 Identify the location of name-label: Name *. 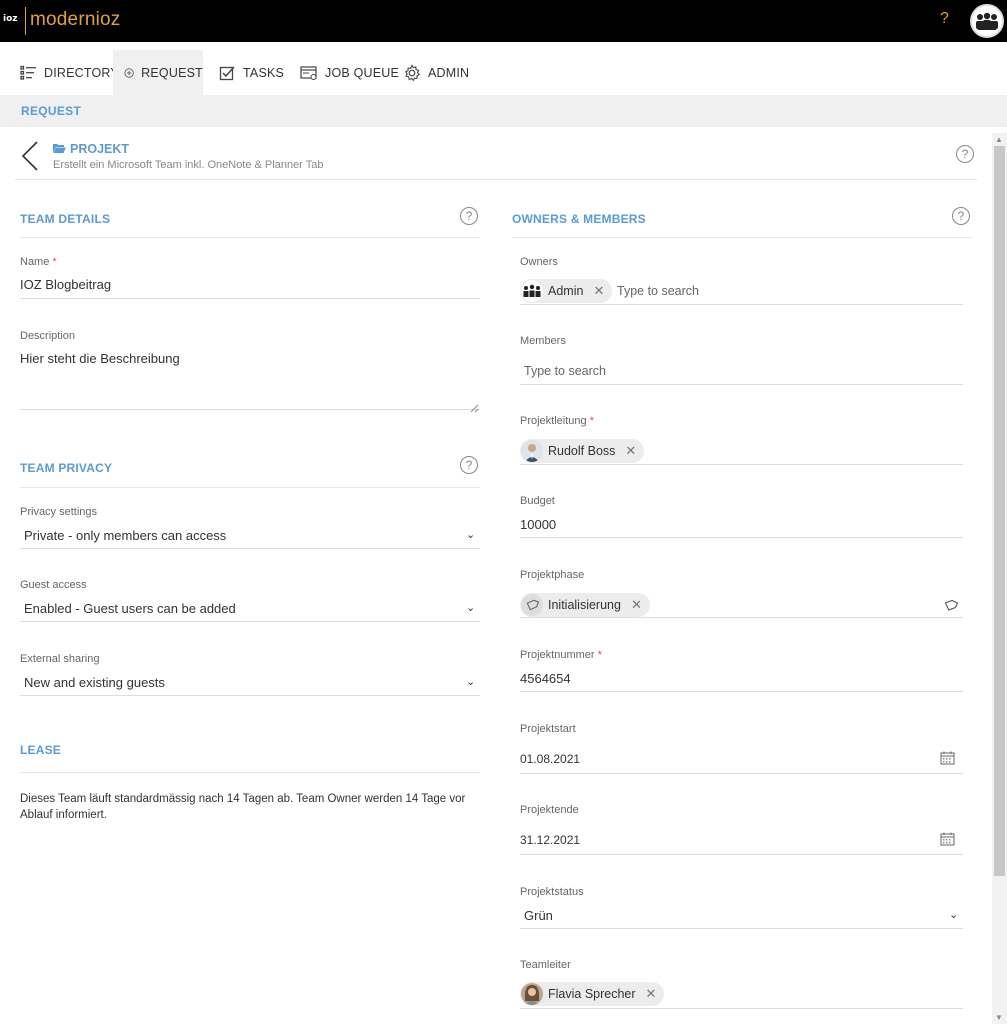
(38, 262).